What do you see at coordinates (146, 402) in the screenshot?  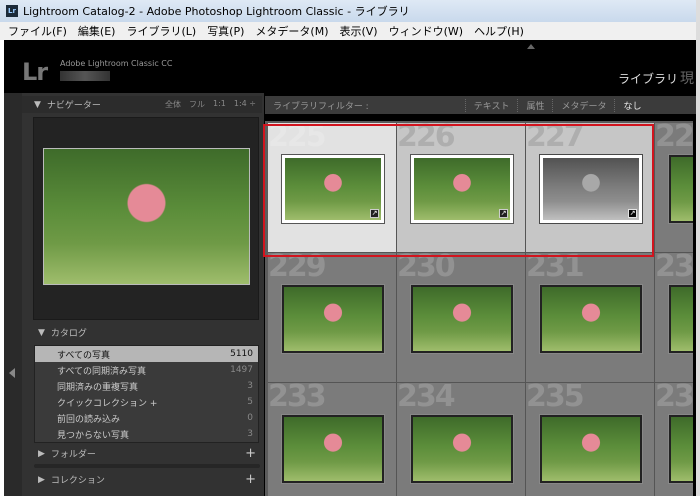 I see `catalog-item-quick-collection: クイックコレクション + 5` at bounding box center [146, 402].